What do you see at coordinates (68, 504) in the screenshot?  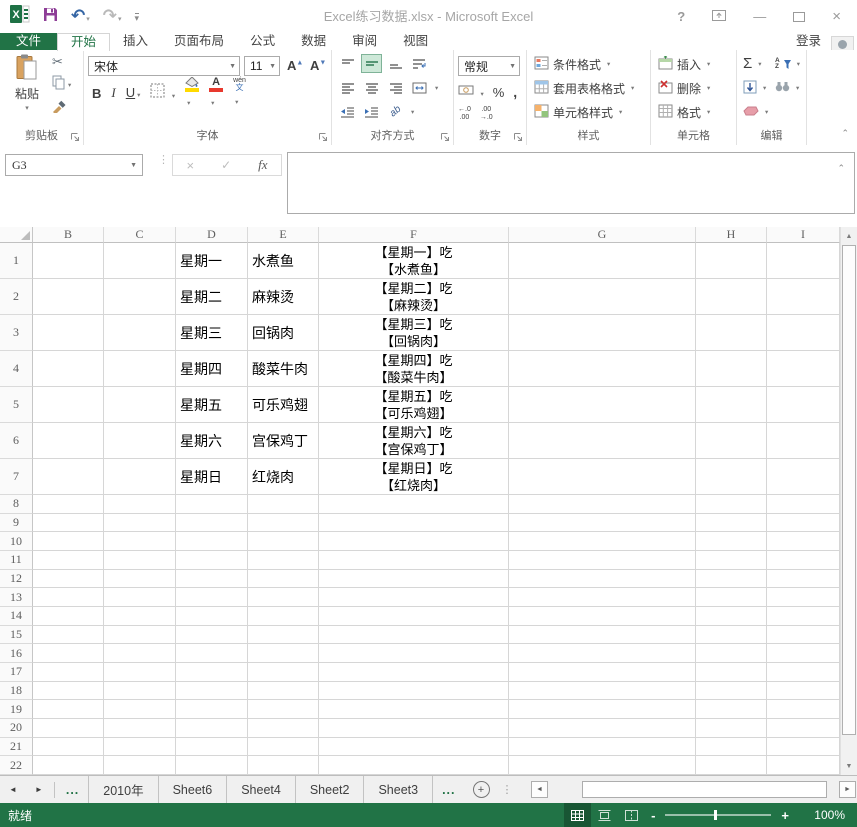 I see `cell-B8` at bounding box center [68, 504].